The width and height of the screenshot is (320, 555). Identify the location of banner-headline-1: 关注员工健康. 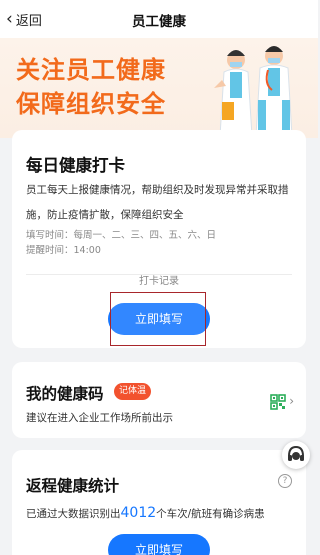
(91, 70).